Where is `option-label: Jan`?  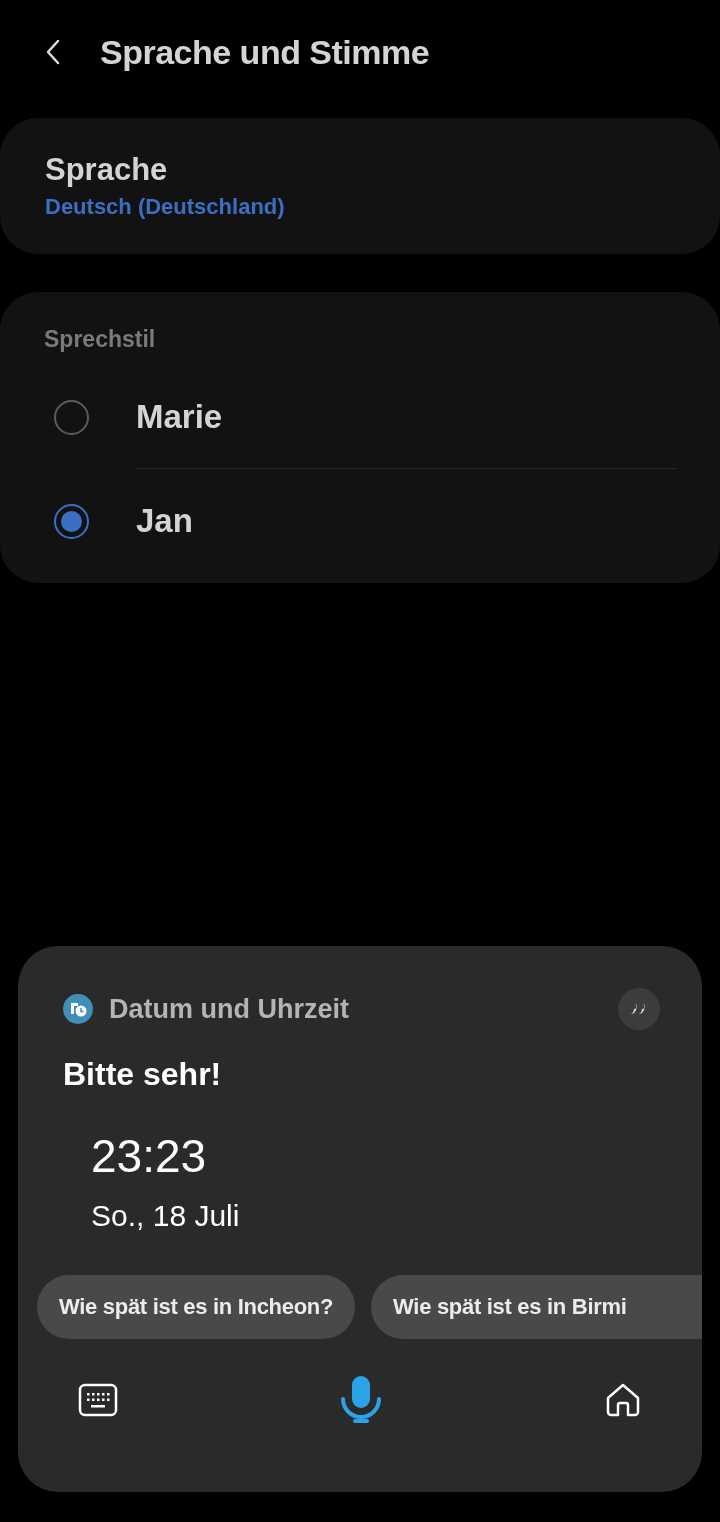 option-label: Jan is located at coordinates (164, 521).